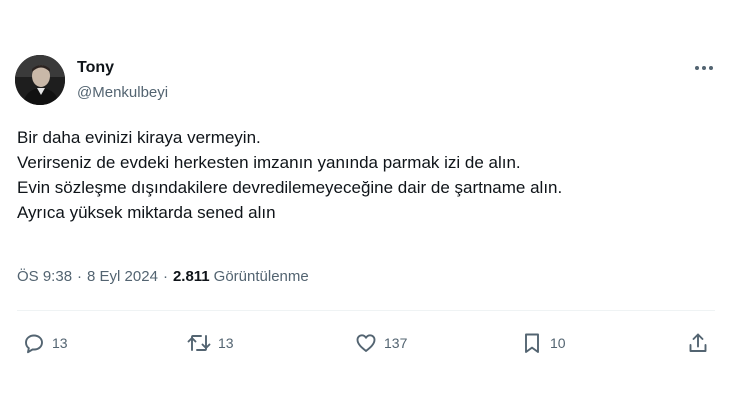  I want to click on repost-count: 13, so click(226, 343).